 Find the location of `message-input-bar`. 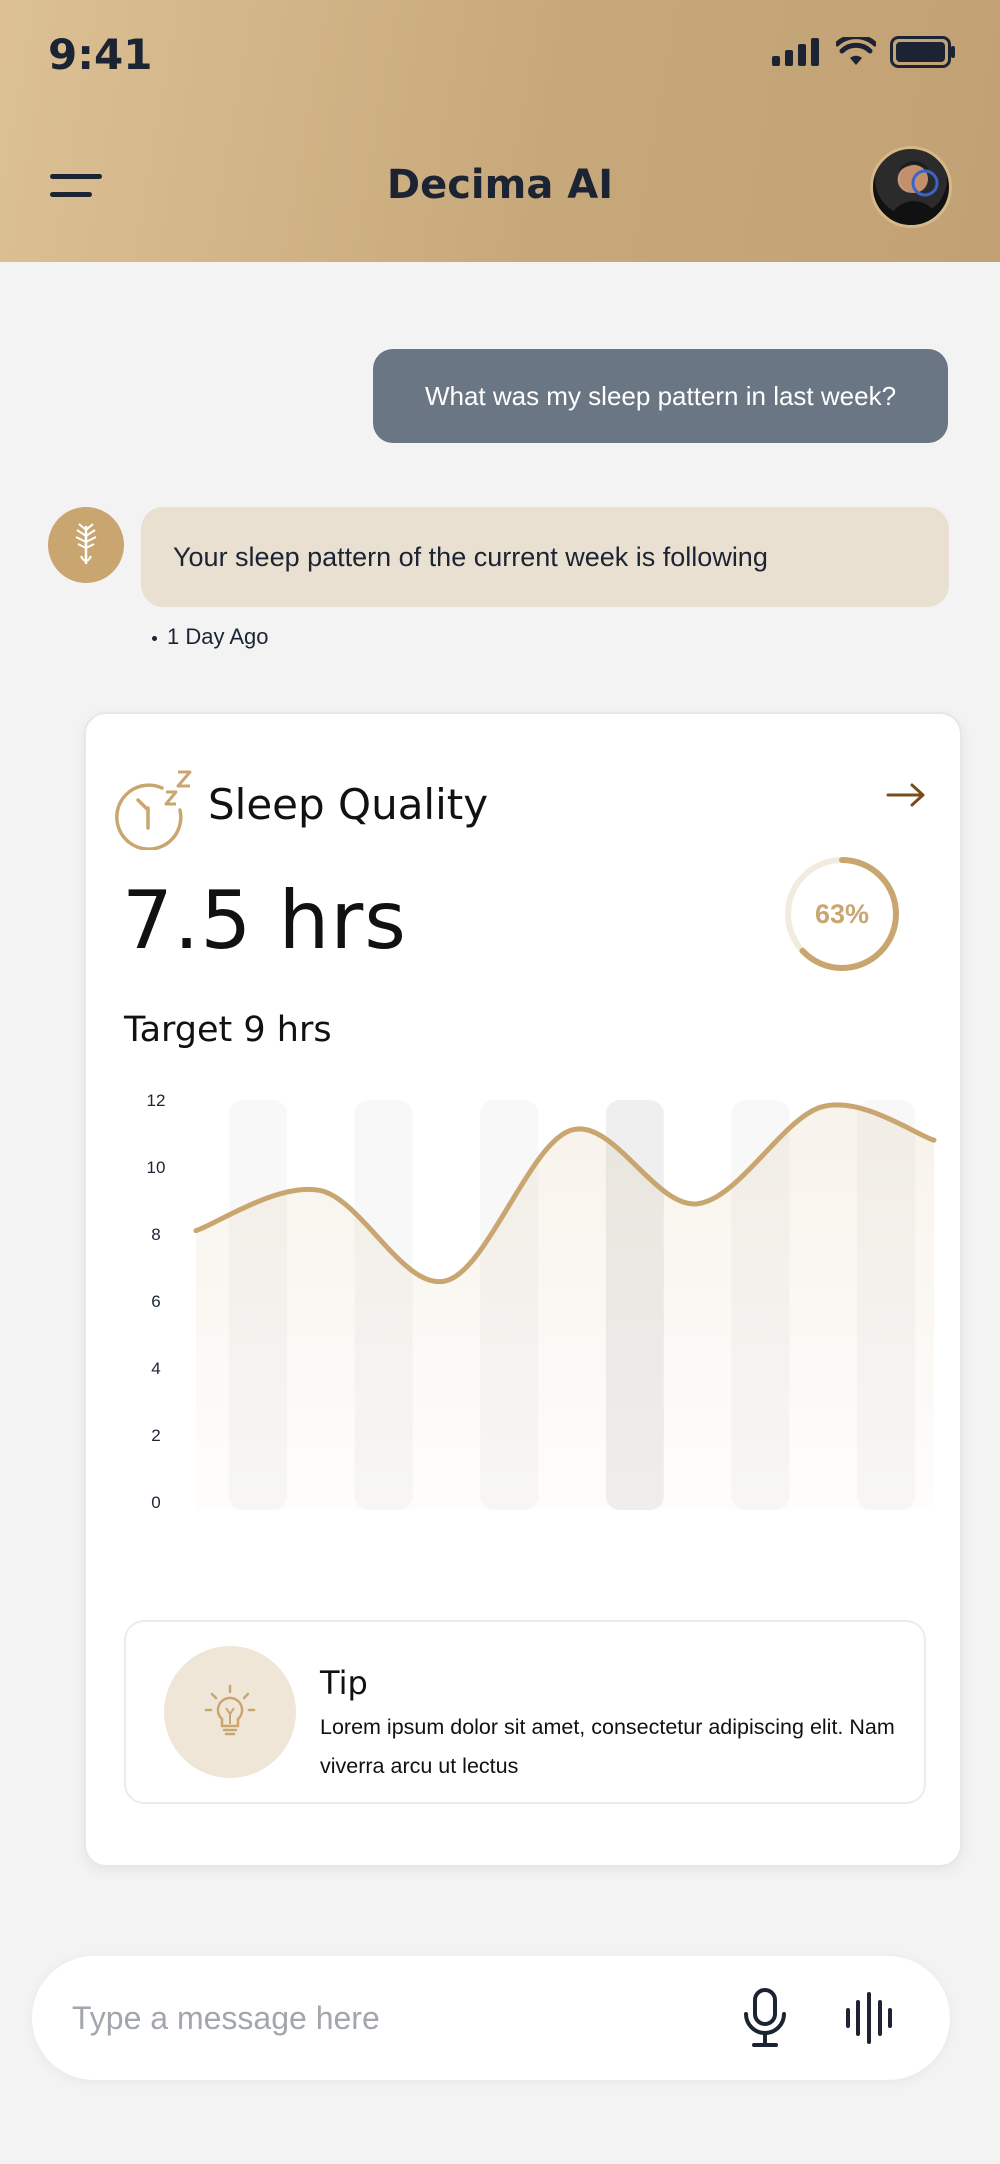

message-input-bar is located at coordinates (491, 2018).